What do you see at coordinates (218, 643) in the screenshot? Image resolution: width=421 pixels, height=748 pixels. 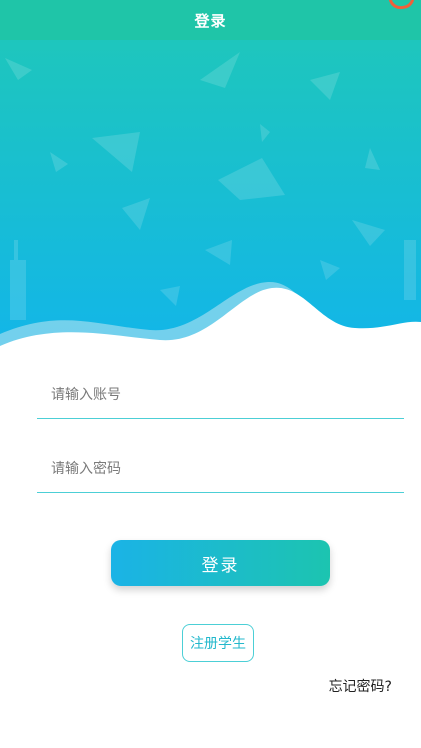 I see `register-student-button: 注册学生` at bounding box center [218, 643].